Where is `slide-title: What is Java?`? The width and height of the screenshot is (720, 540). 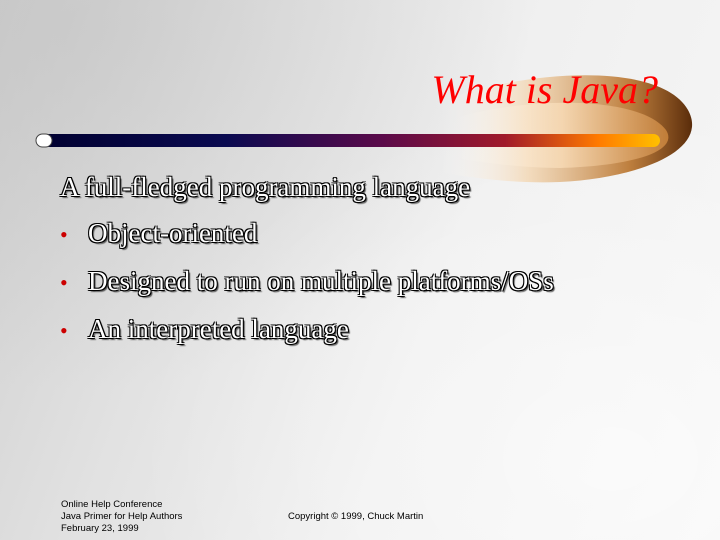 slide-title: What is Java? is located at coordinates (544, 89).